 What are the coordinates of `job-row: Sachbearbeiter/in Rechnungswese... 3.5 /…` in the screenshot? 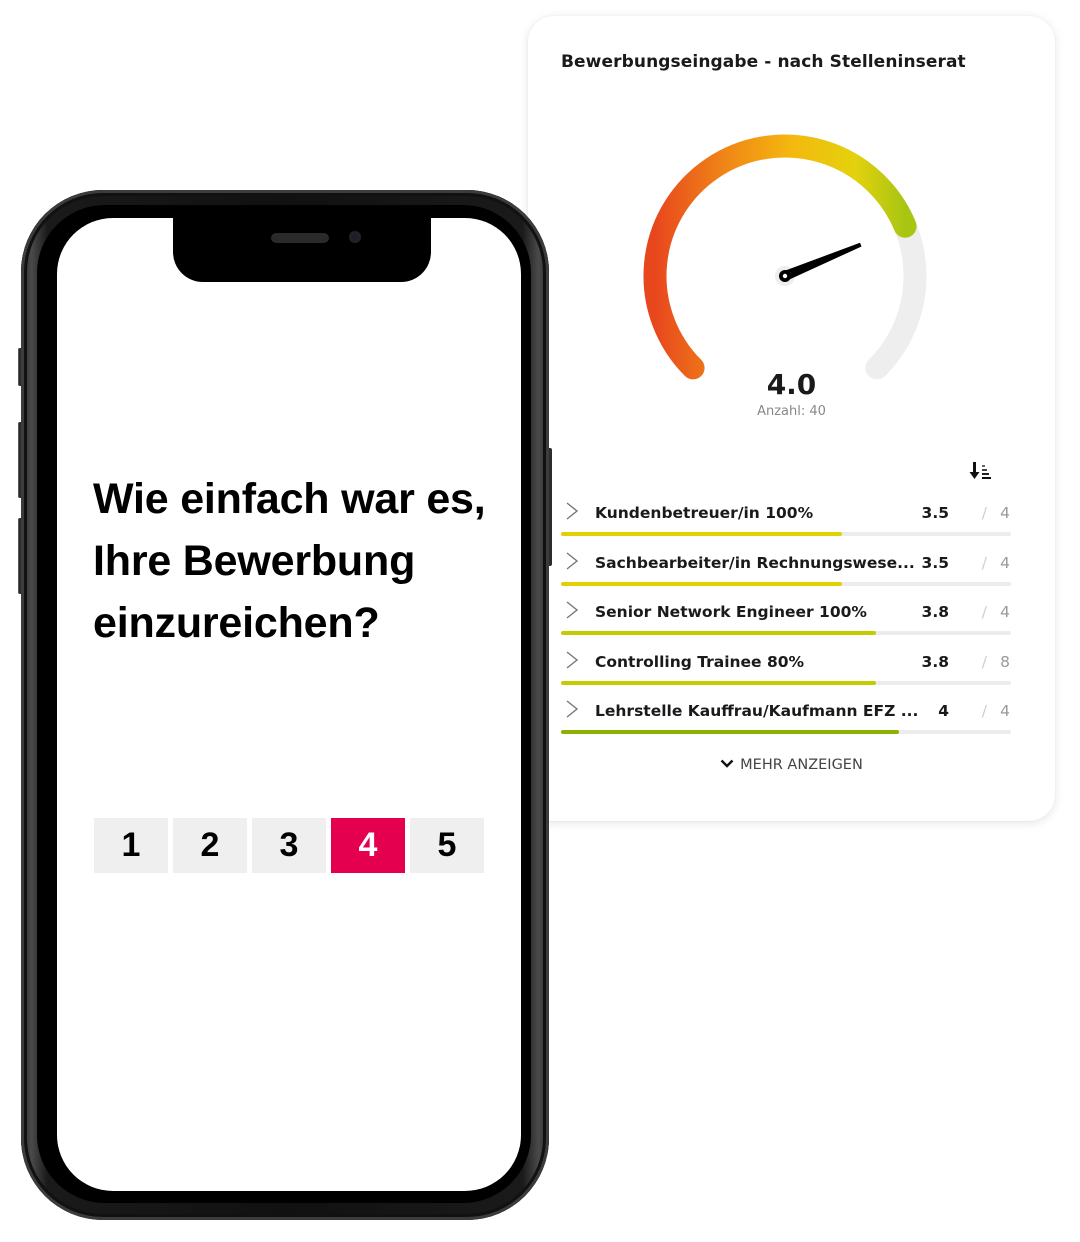 It's located at (786, 575).